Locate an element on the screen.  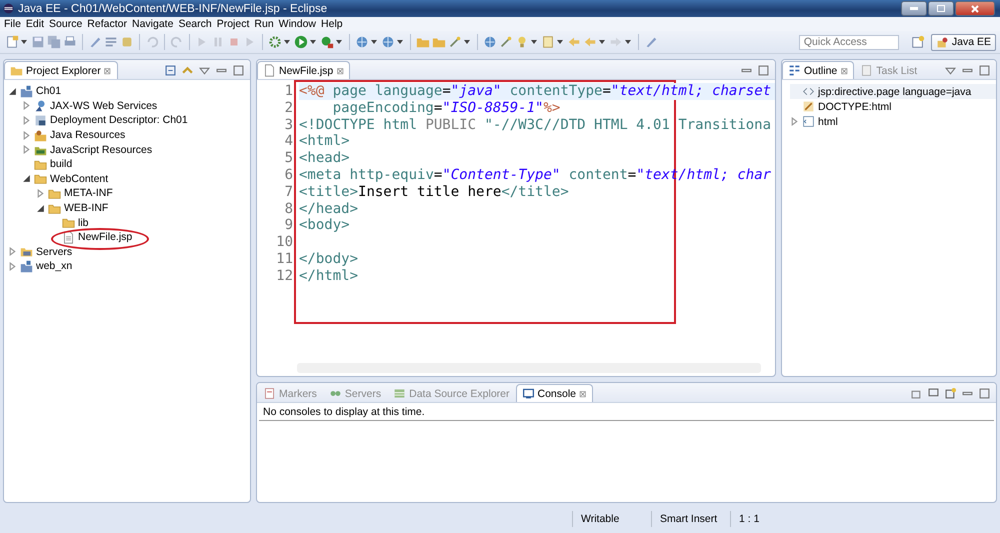
list-icon is located at coordinates (111, 42).